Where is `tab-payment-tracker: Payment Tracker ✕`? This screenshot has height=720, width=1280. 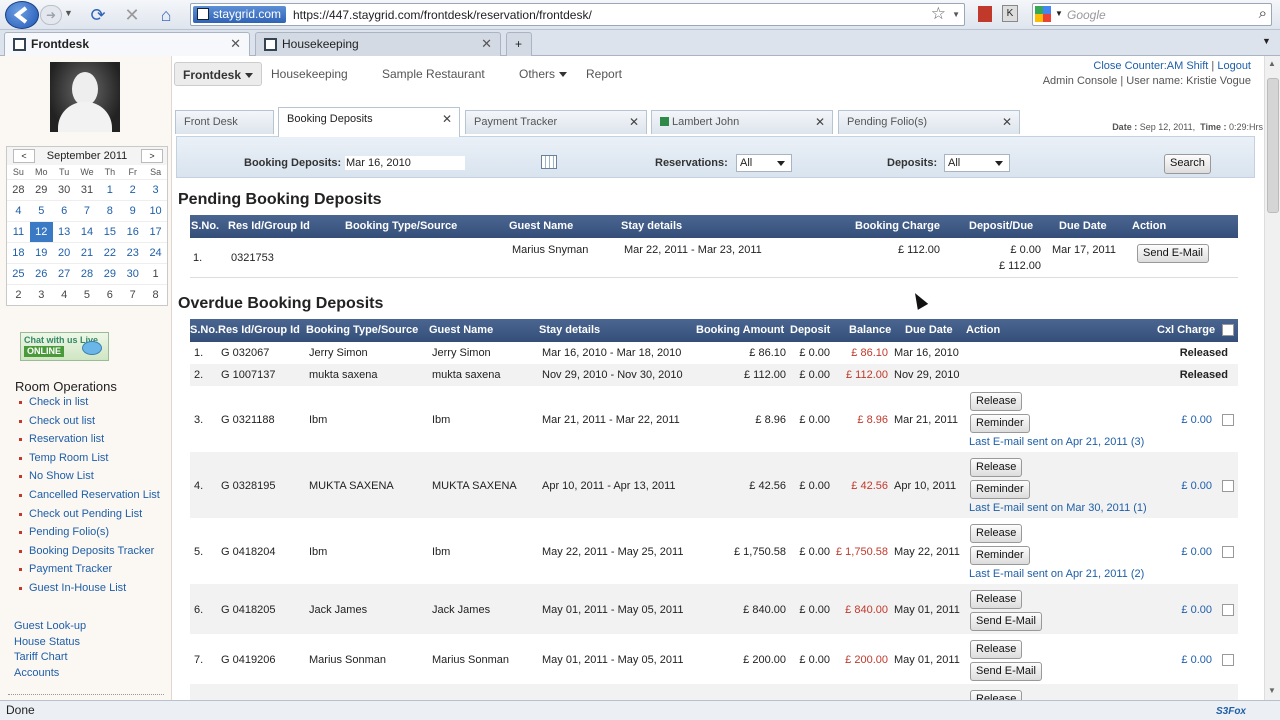 tab-payment-tracker: Payment Tracker ✕ is located at coordinates (556, 122).